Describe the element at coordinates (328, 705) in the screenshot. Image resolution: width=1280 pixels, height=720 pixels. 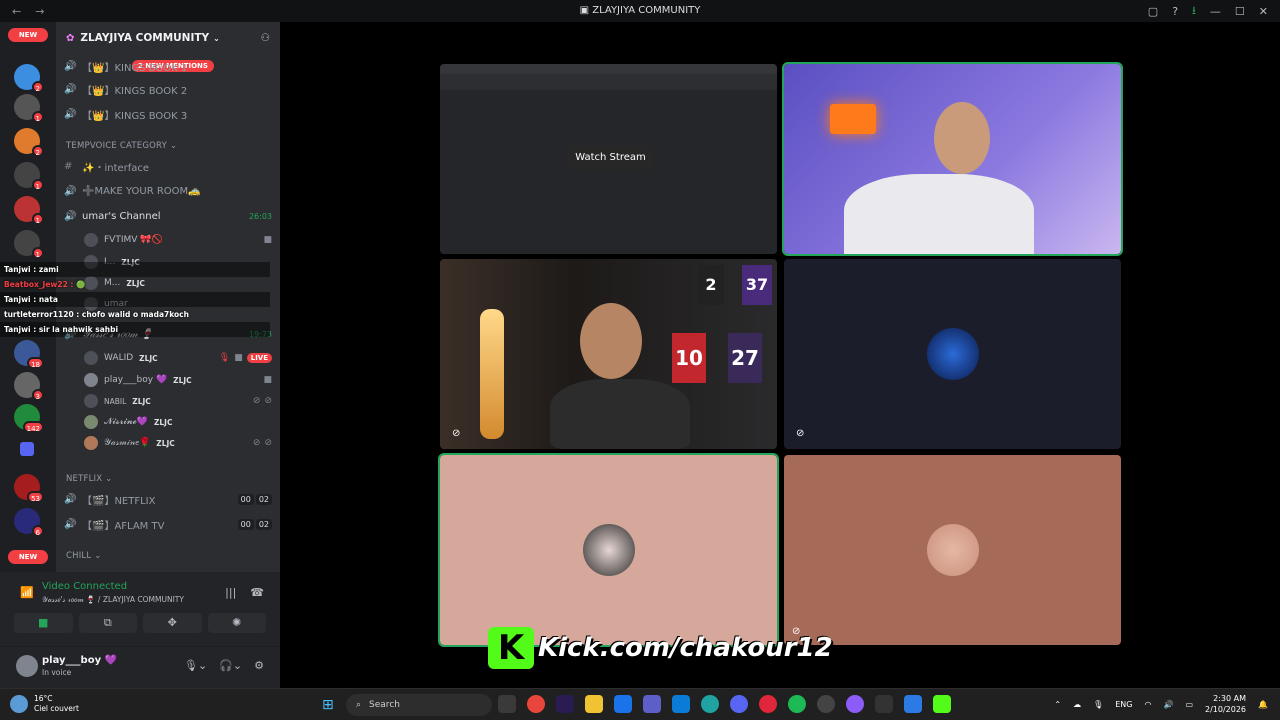
I see `windows-start-icon: ⊞` at that location.